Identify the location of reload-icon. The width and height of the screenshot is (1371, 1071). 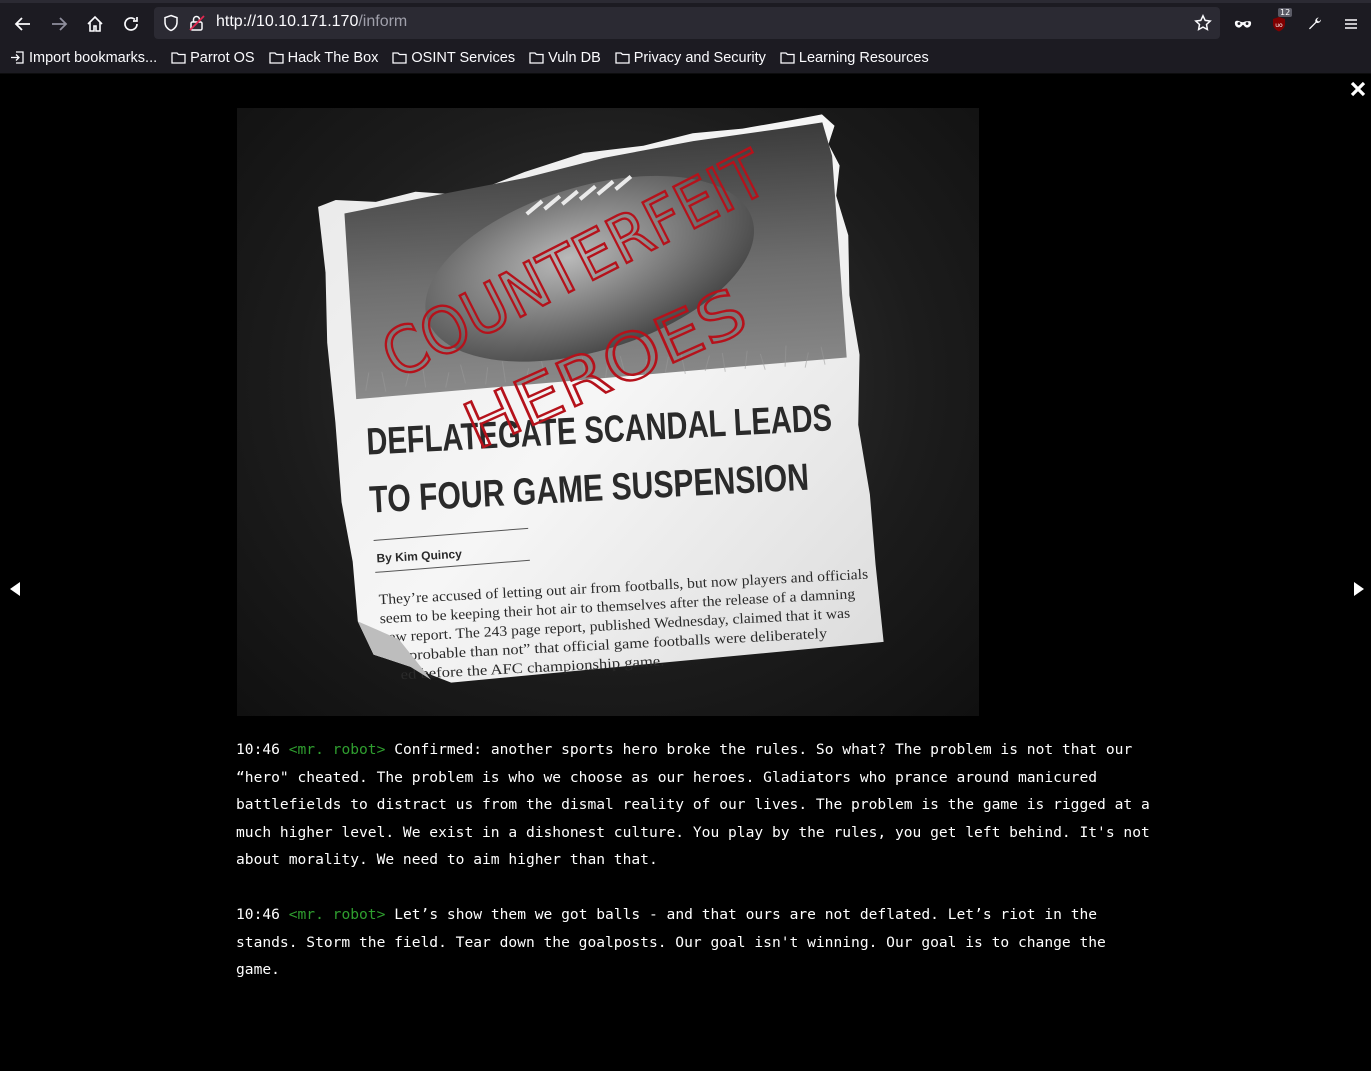
(131, 24).